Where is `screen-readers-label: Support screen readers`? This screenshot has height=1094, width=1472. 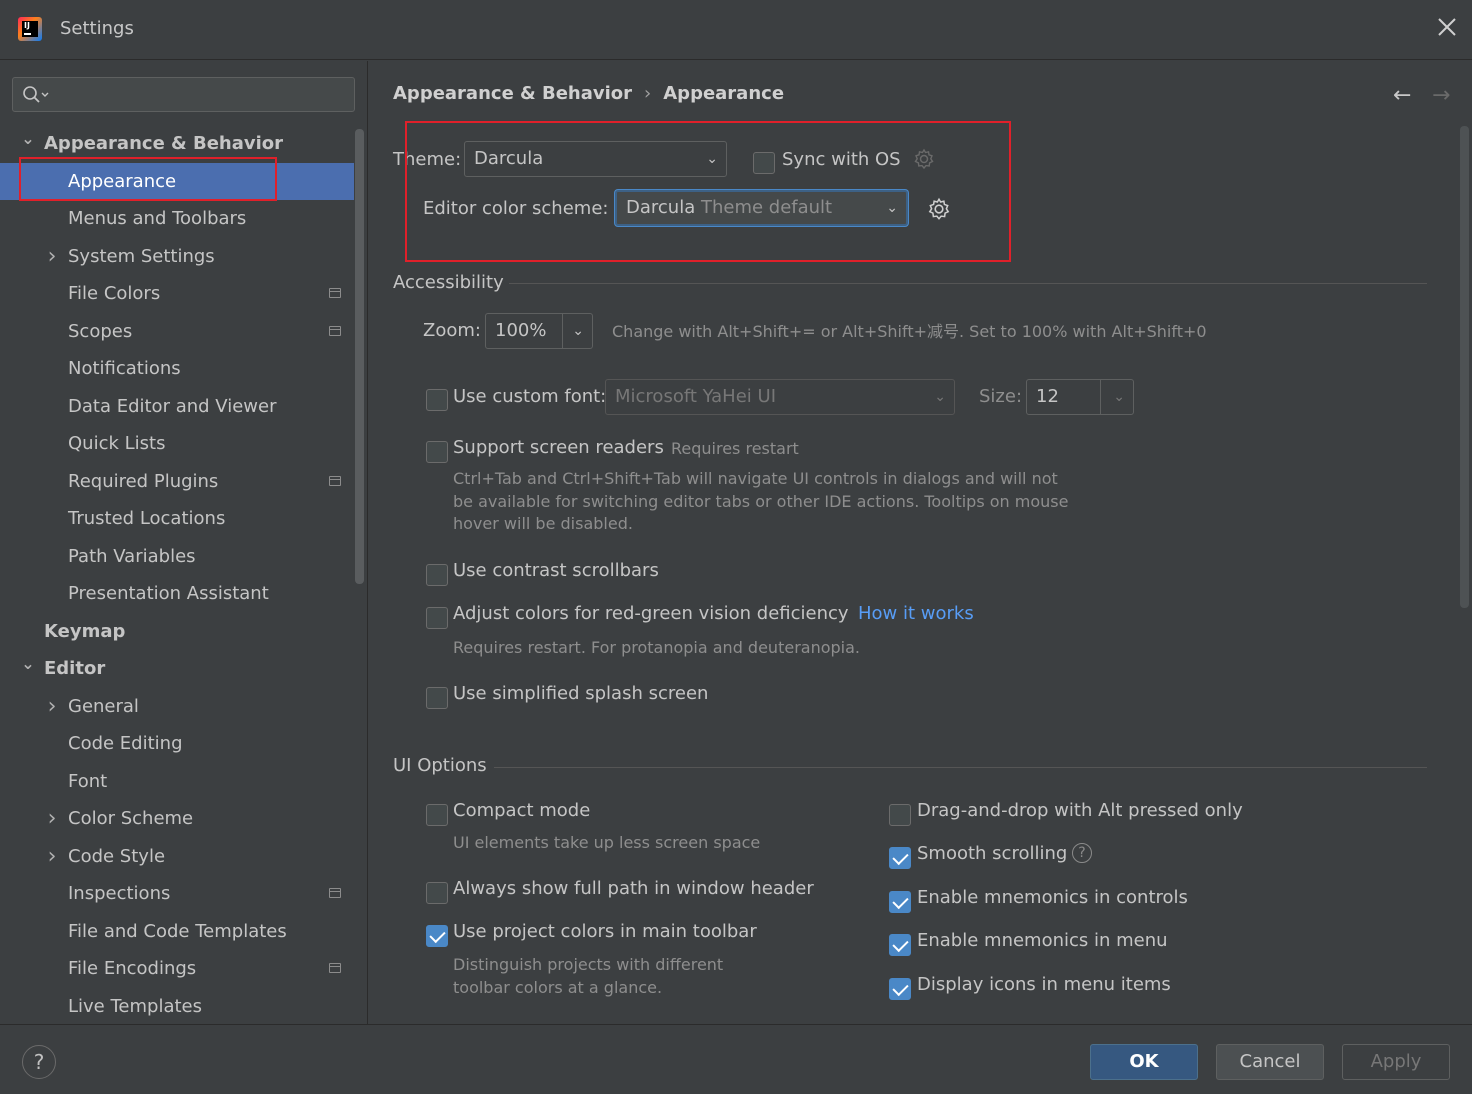 screen-readers-label: Support screen readers is located at coordinates (558, 447).